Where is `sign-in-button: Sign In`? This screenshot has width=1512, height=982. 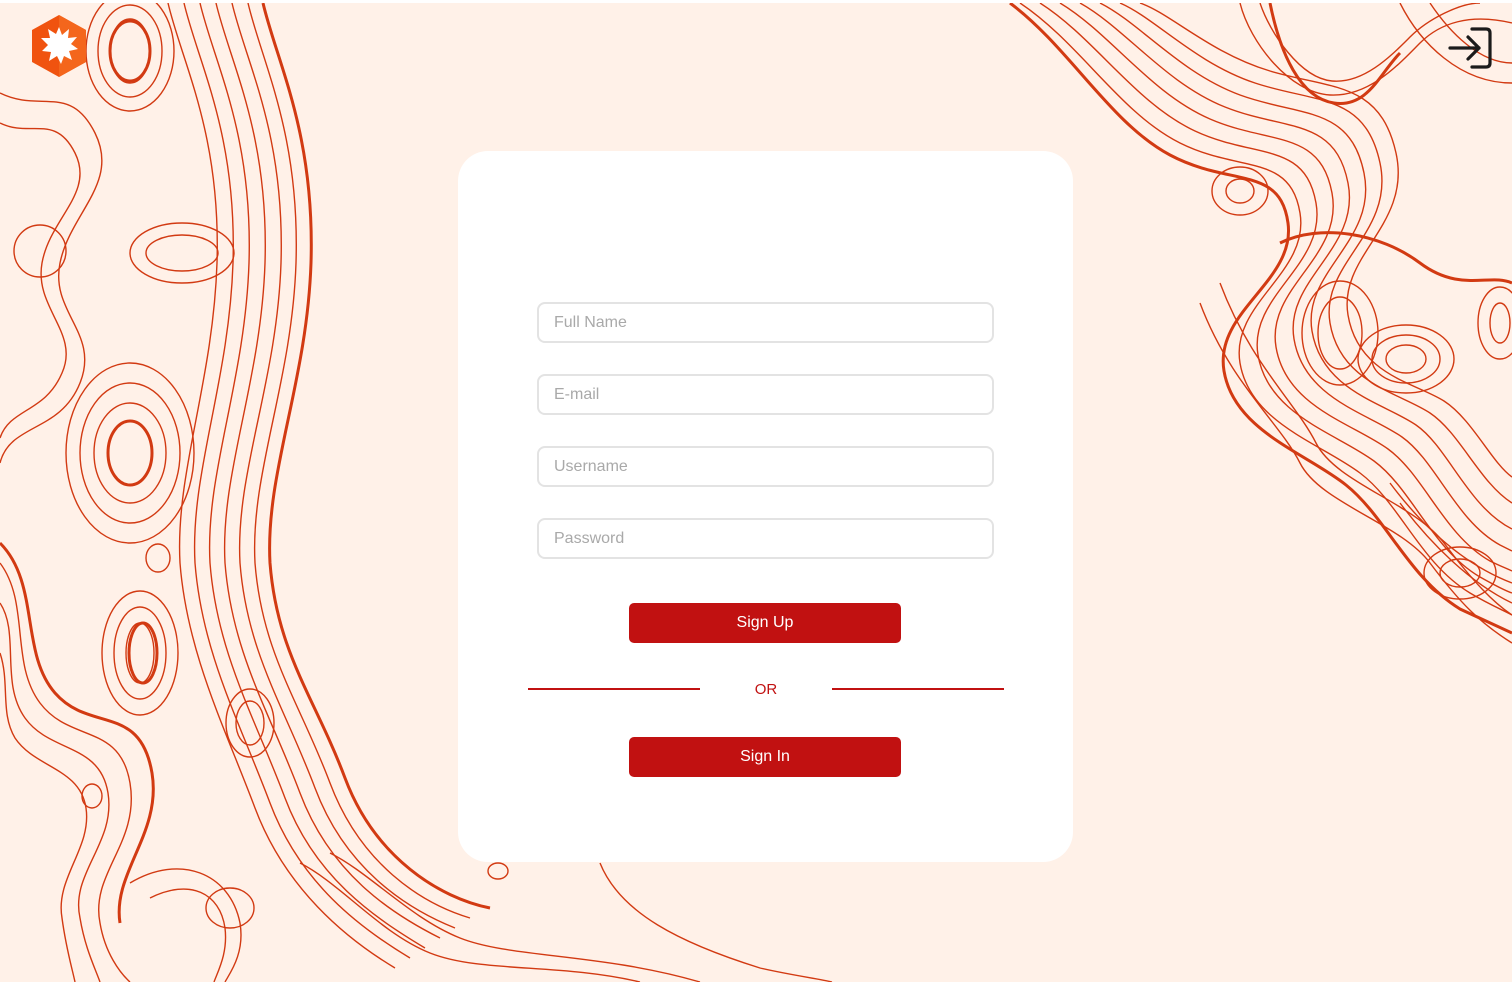
sign-in-button: Sign In is located at coordinates (765, 757).